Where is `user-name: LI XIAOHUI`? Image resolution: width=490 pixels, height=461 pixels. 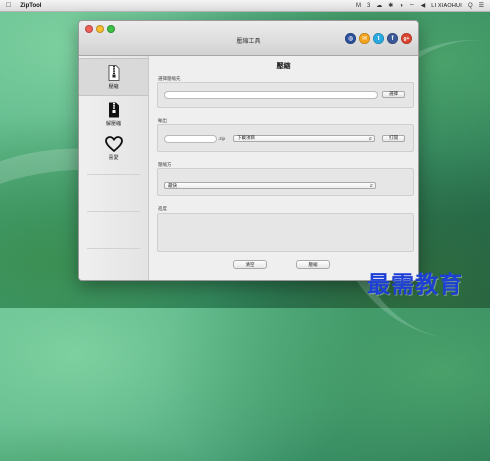
user-name: LI XIAOHUI is located at coordinates (446, 6).